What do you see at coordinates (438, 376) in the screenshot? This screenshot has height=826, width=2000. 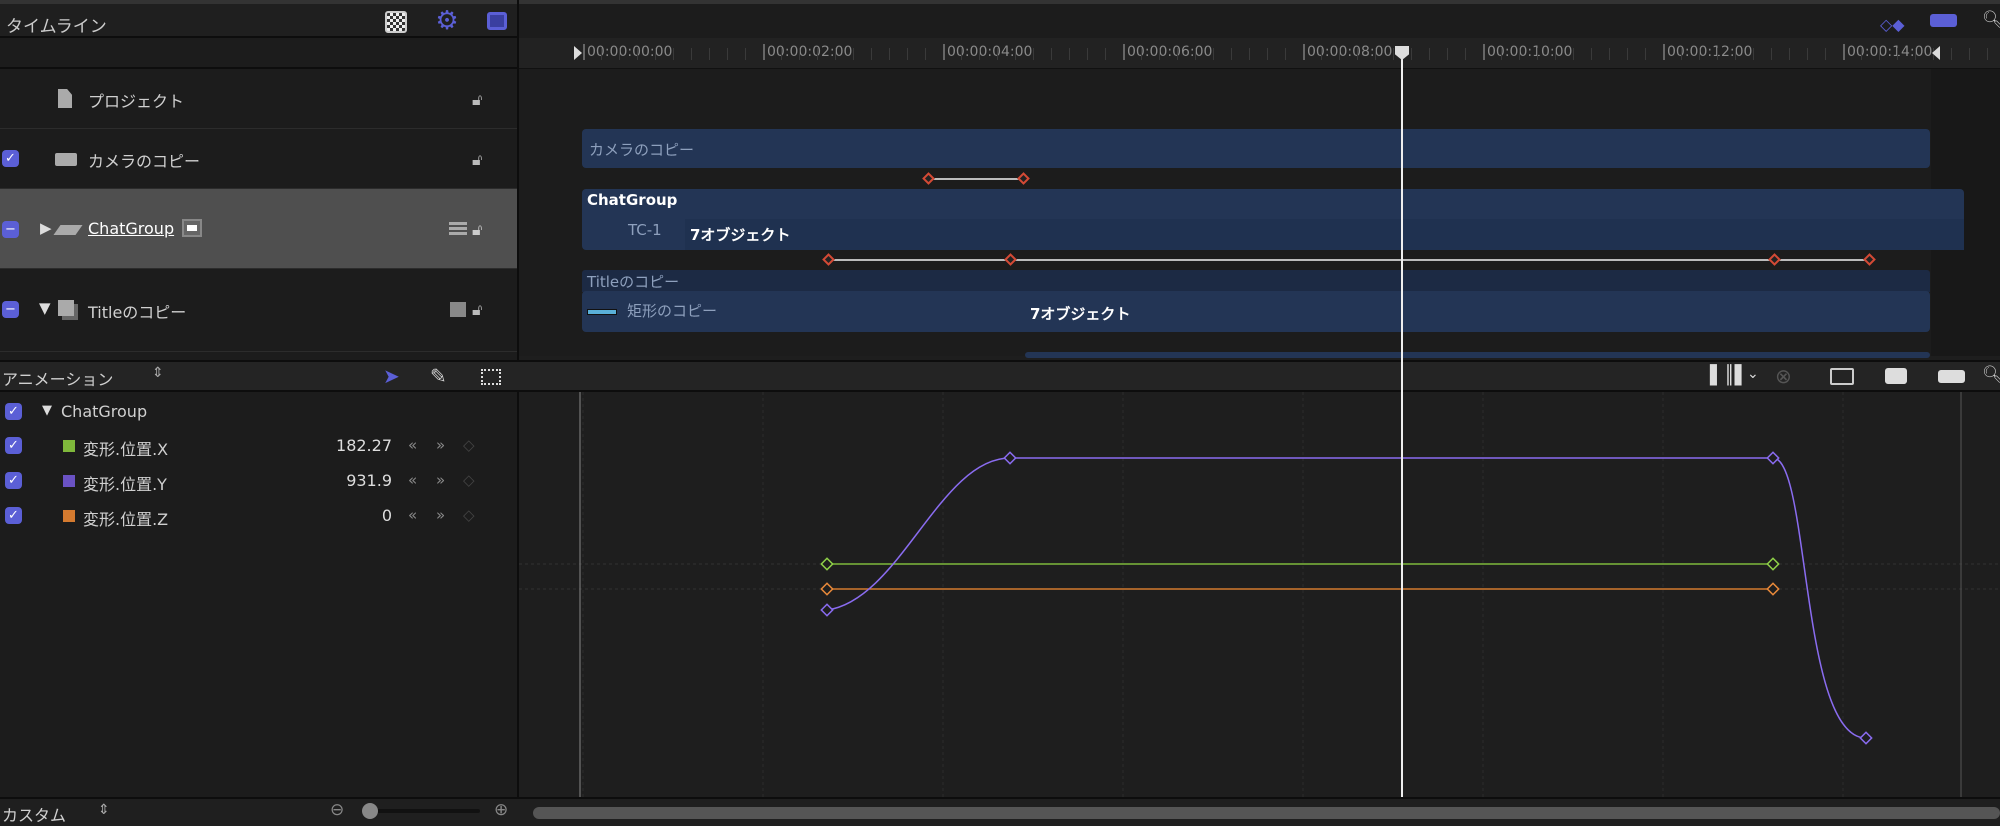 I see `pencil-icon: ✎` at bounding box center [438, 376].